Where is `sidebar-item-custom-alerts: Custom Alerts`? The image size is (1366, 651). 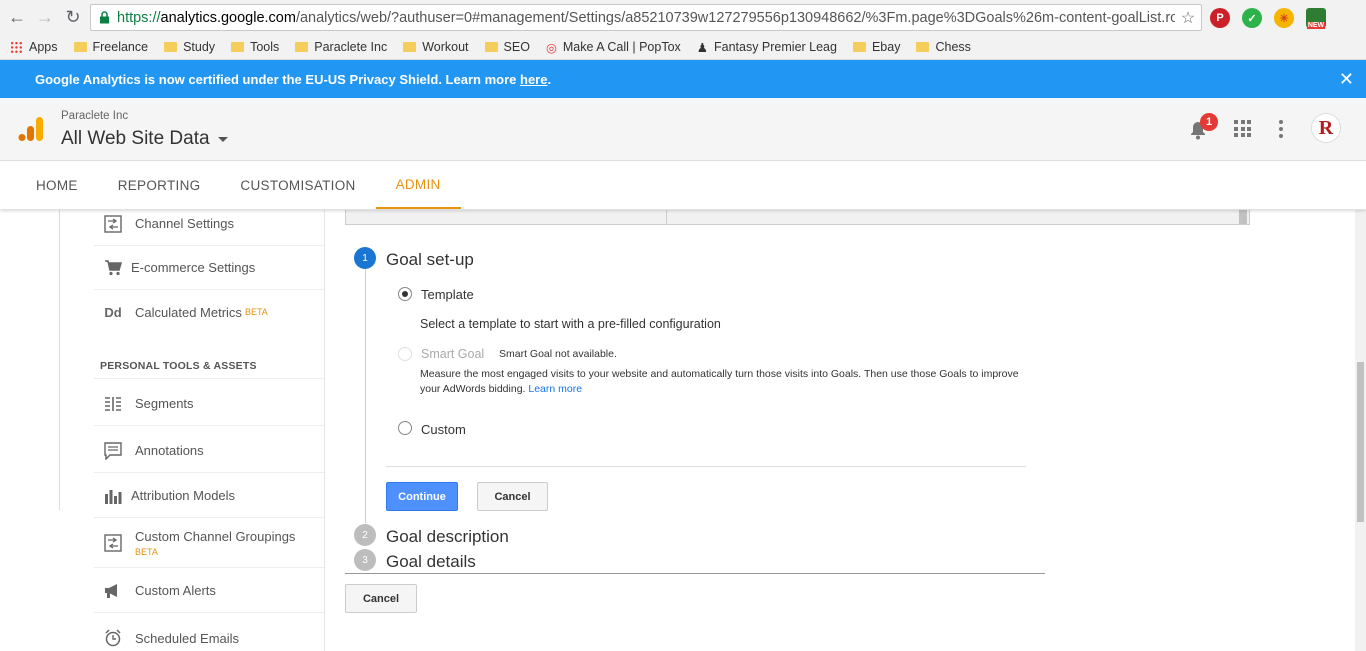
sidebar-item-custom-alerts: Custom Alerts is located at coordinates (209, 591).